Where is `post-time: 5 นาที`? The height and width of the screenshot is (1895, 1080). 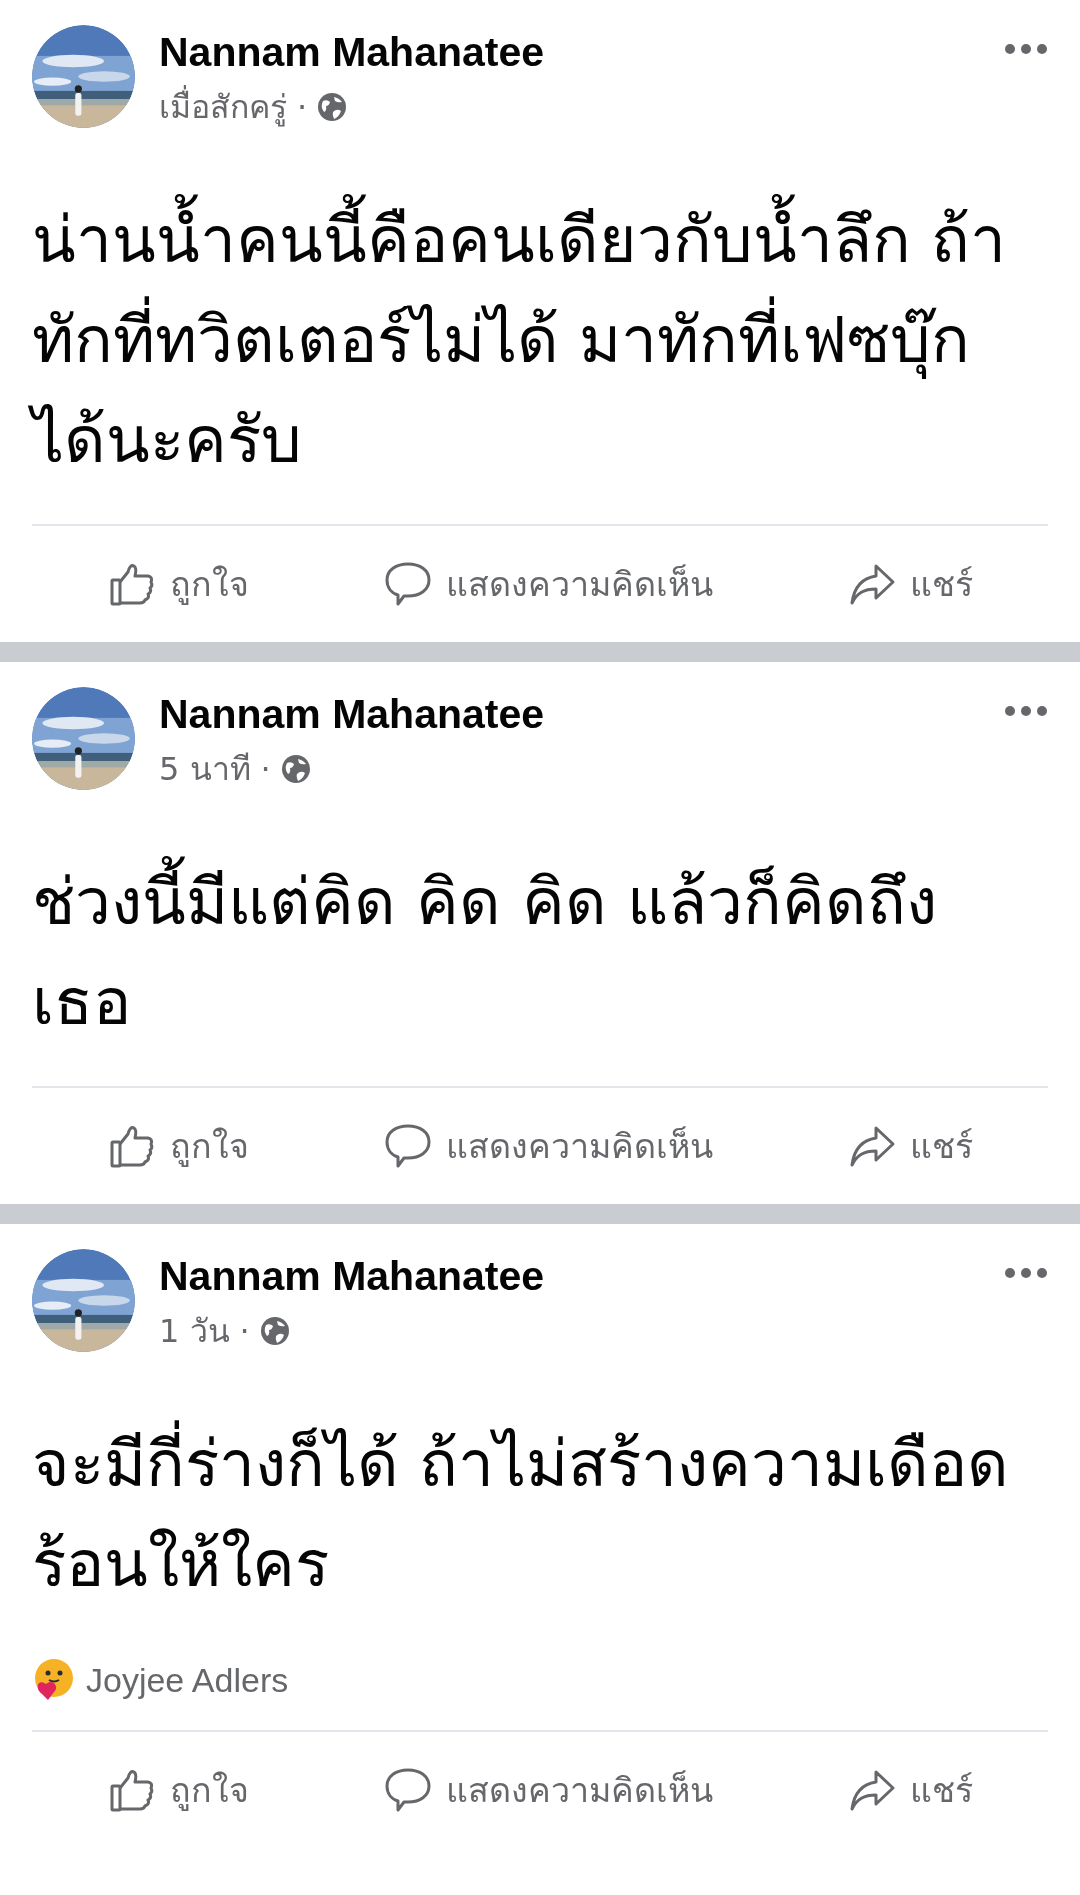 post-time: 5 นาที is located at coordinates (205, 769).